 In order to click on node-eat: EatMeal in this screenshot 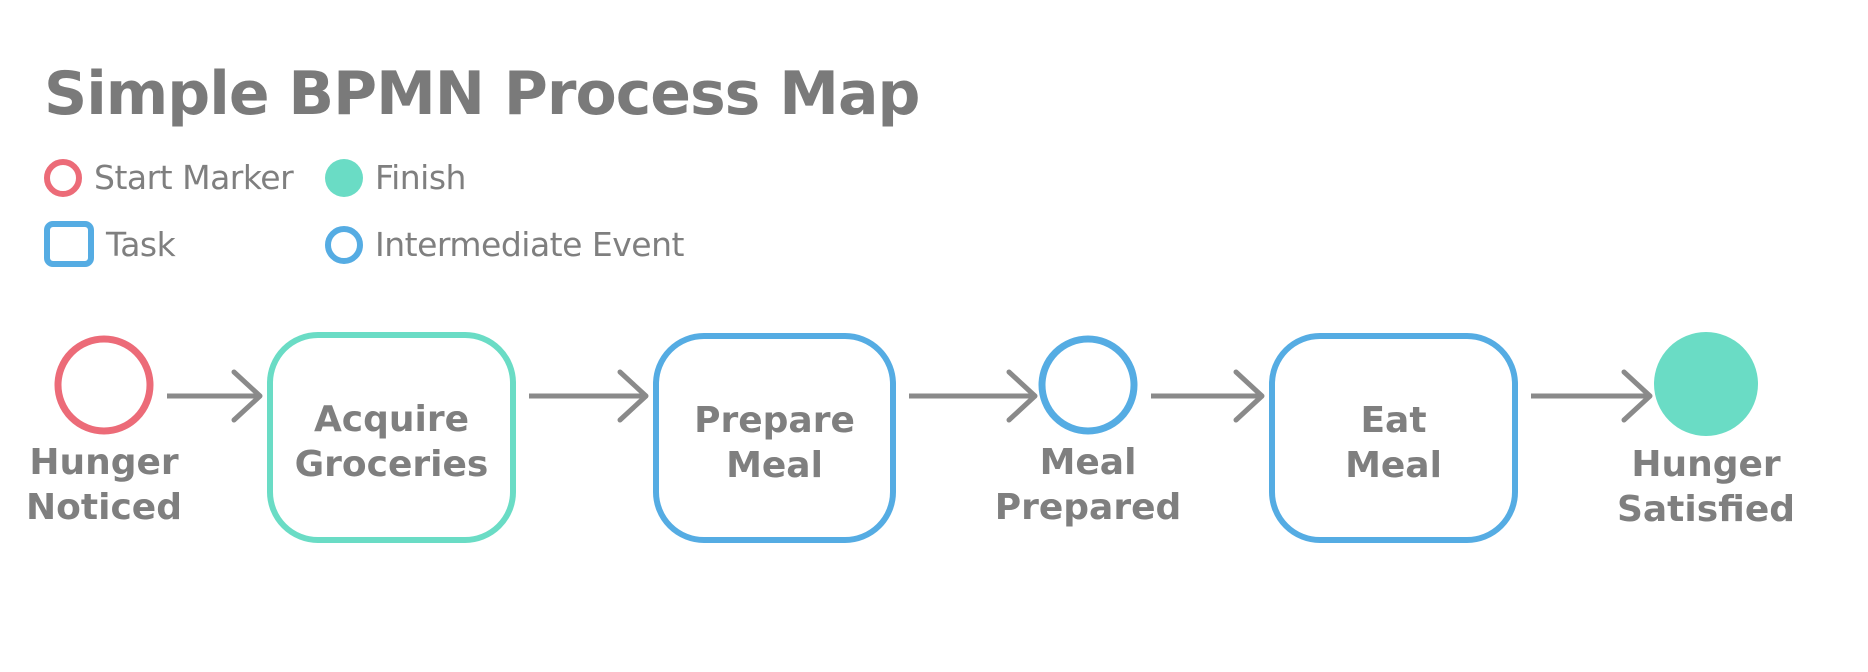, I will do `click(1393, 438)`.